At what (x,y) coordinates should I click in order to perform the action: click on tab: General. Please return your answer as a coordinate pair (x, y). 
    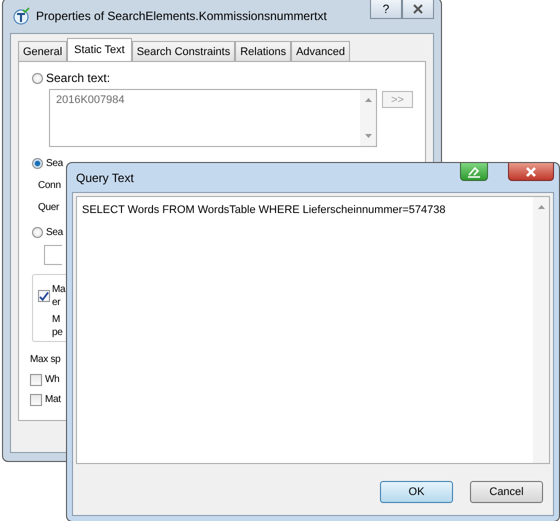
    Looking at the image, I should click on (43, 51).